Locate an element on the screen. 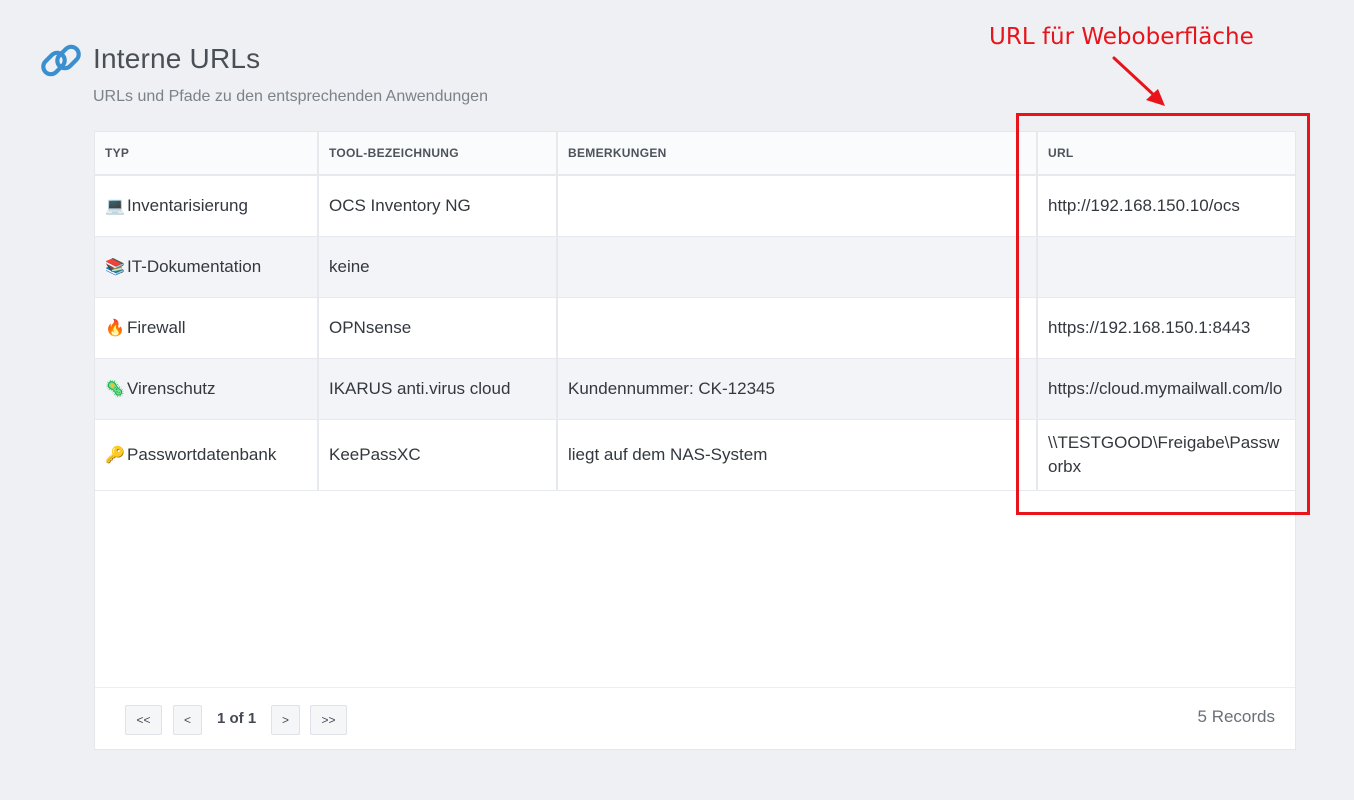 The image size is (1354, 800). page-indicator: 1 of 1 is located at coordinates (237, 718).